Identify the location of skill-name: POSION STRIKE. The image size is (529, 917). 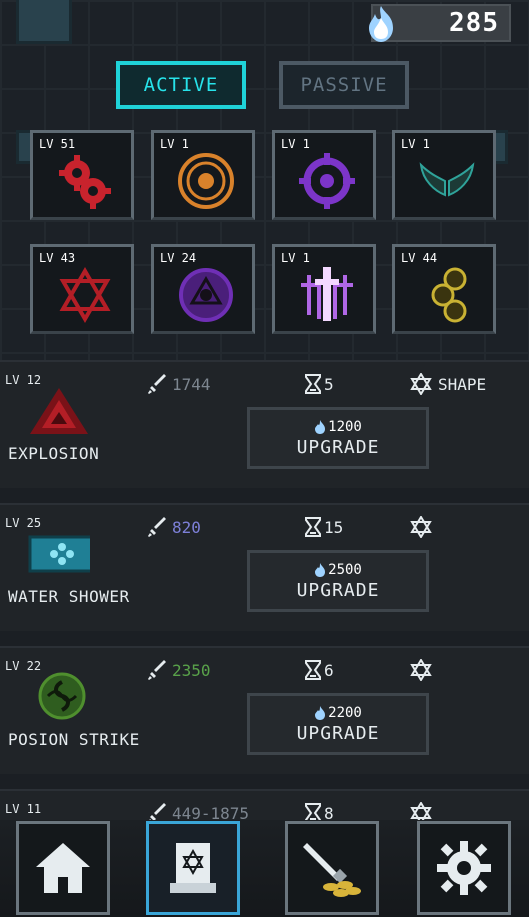
(74, 739).